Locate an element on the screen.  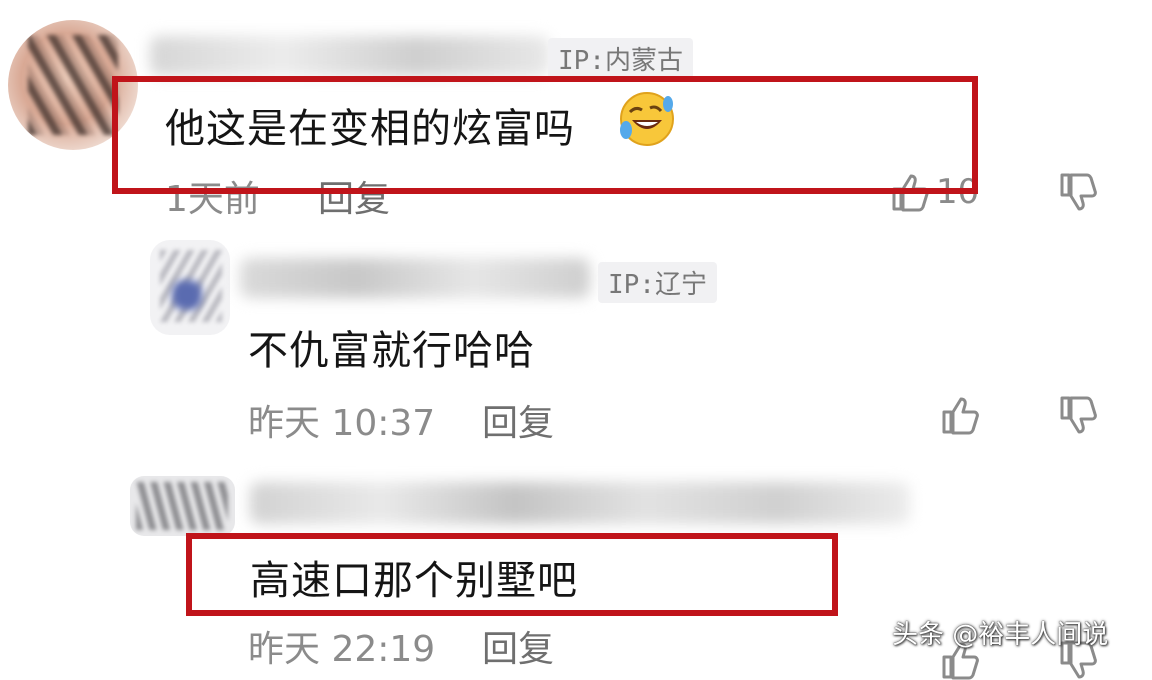
comment-time: 昨天 22:19 is located at coordinates (342, 649).